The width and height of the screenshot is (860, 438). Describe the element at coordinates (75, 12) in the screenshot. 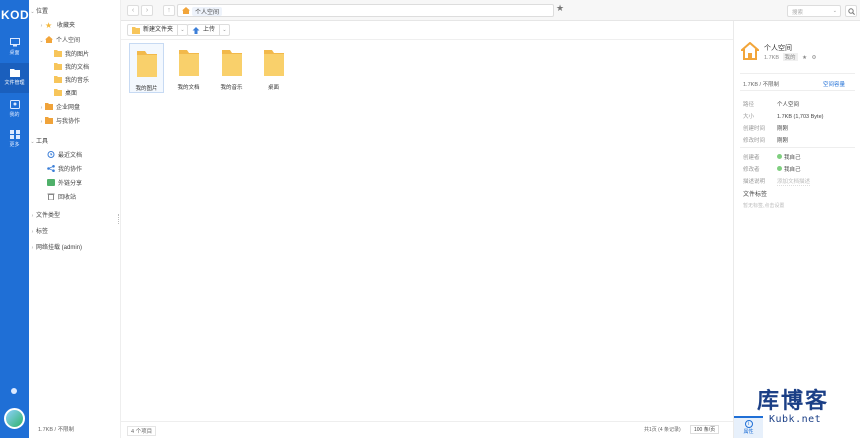

I see `tree-section-location: ⌄位置` at that location.